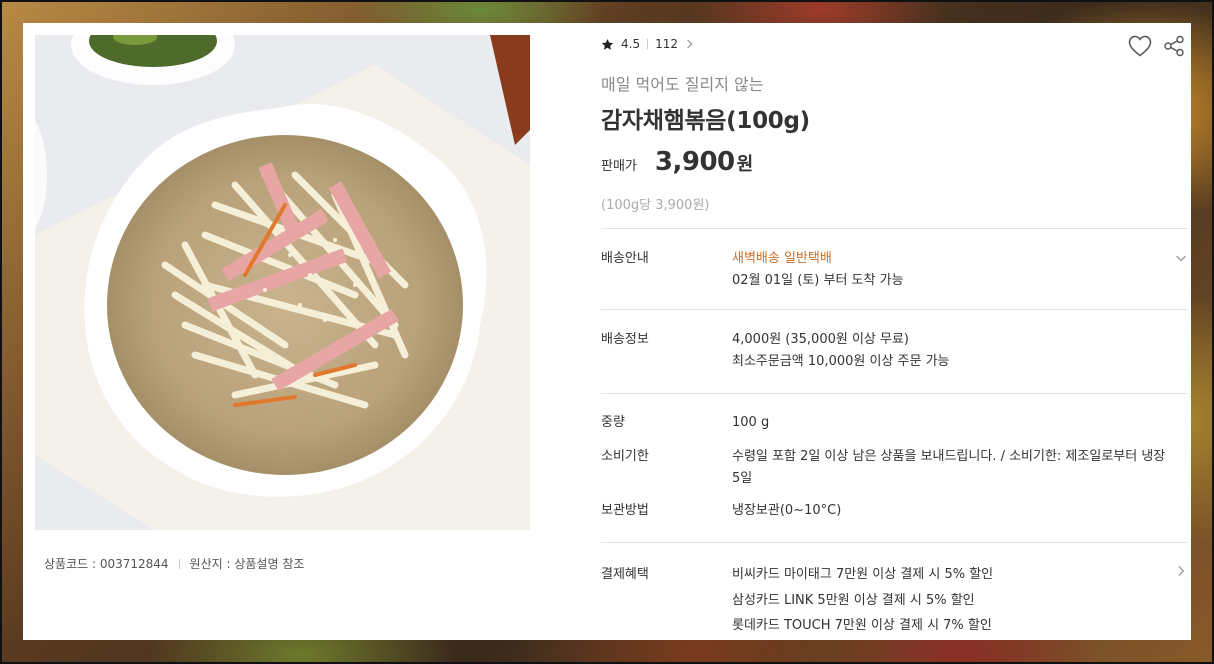 Image resolution: width=1214 pixels, height=664 pixels. What do you see at coordinates (625, 574) in the screenshot?
I see `payment-benefits-label: 결제혜택` at bounding box center [625, 574].